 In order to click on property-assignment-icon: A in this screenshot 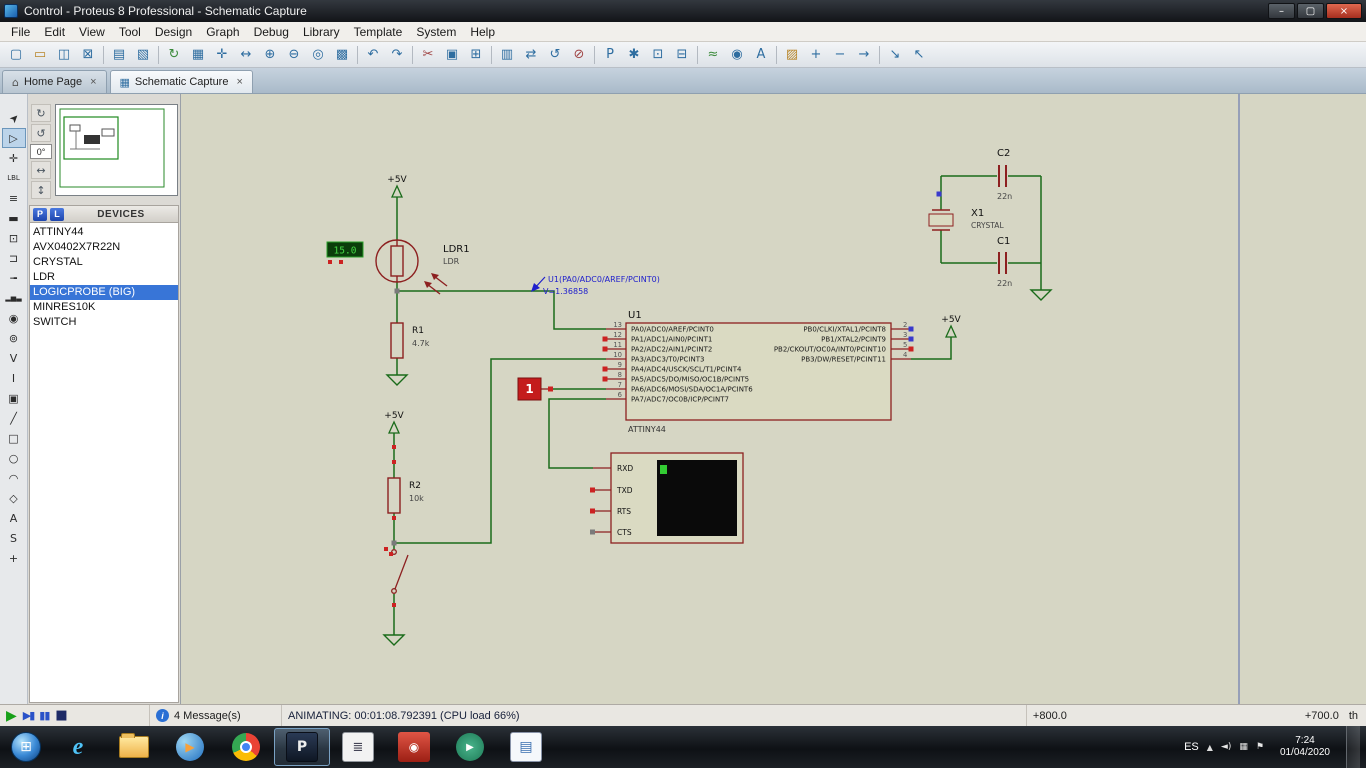, I will do `click(761, 55)`.